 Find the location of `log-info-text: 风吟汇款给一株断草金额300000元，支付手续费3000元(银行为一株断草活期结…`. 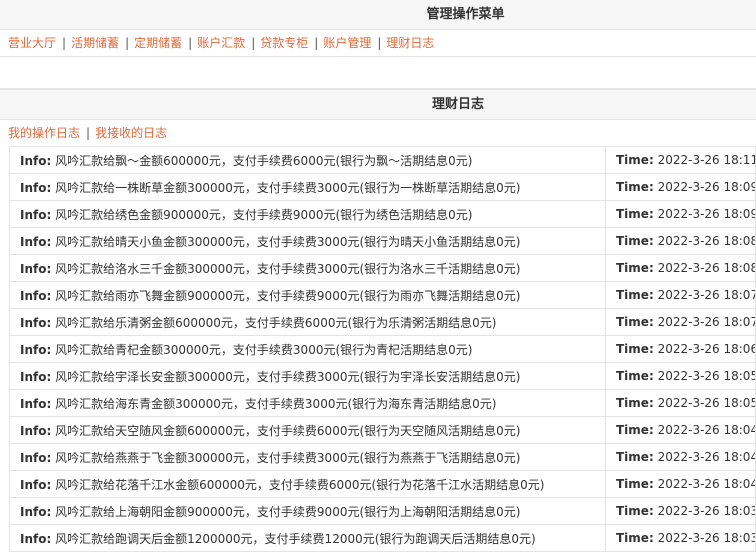

log-info-text: 风吟汇款给一株断草金额300000元，支付手续费3000元(银行为一株断草活期结… is located at coordinates (288, 187).